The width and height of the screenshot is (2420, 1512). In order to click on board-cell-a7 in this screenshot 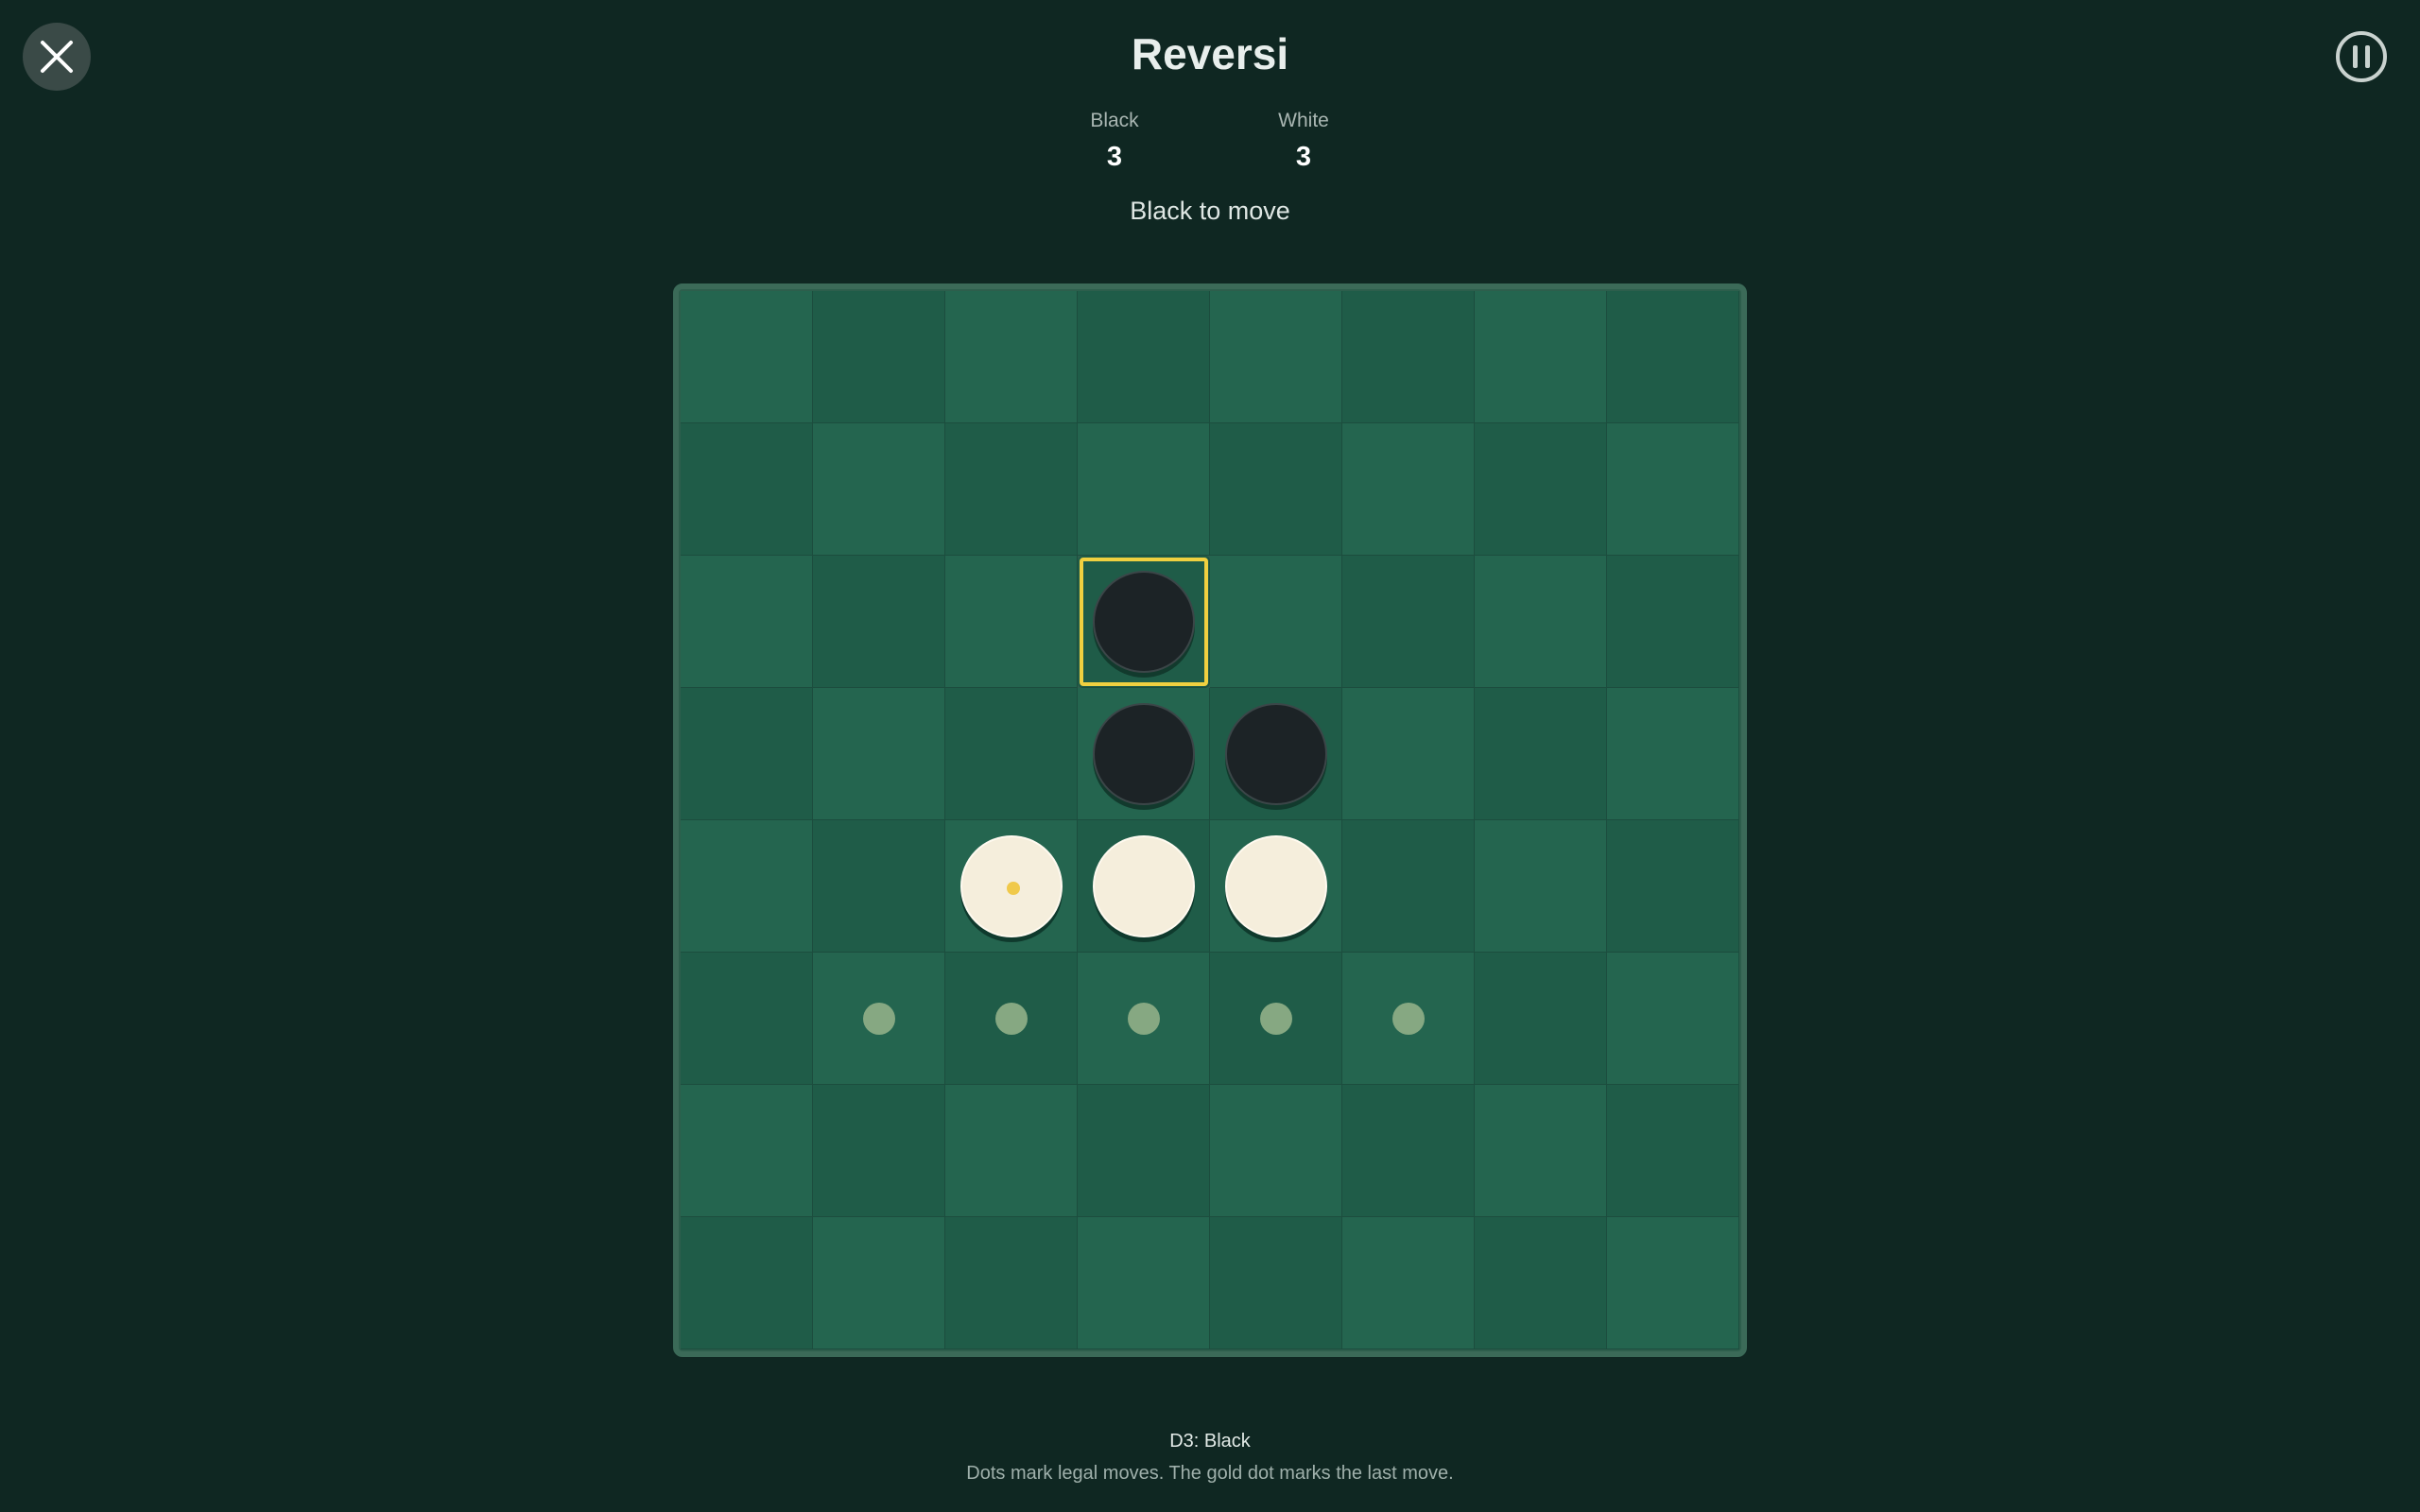, I will do `click(747, 1151)`.